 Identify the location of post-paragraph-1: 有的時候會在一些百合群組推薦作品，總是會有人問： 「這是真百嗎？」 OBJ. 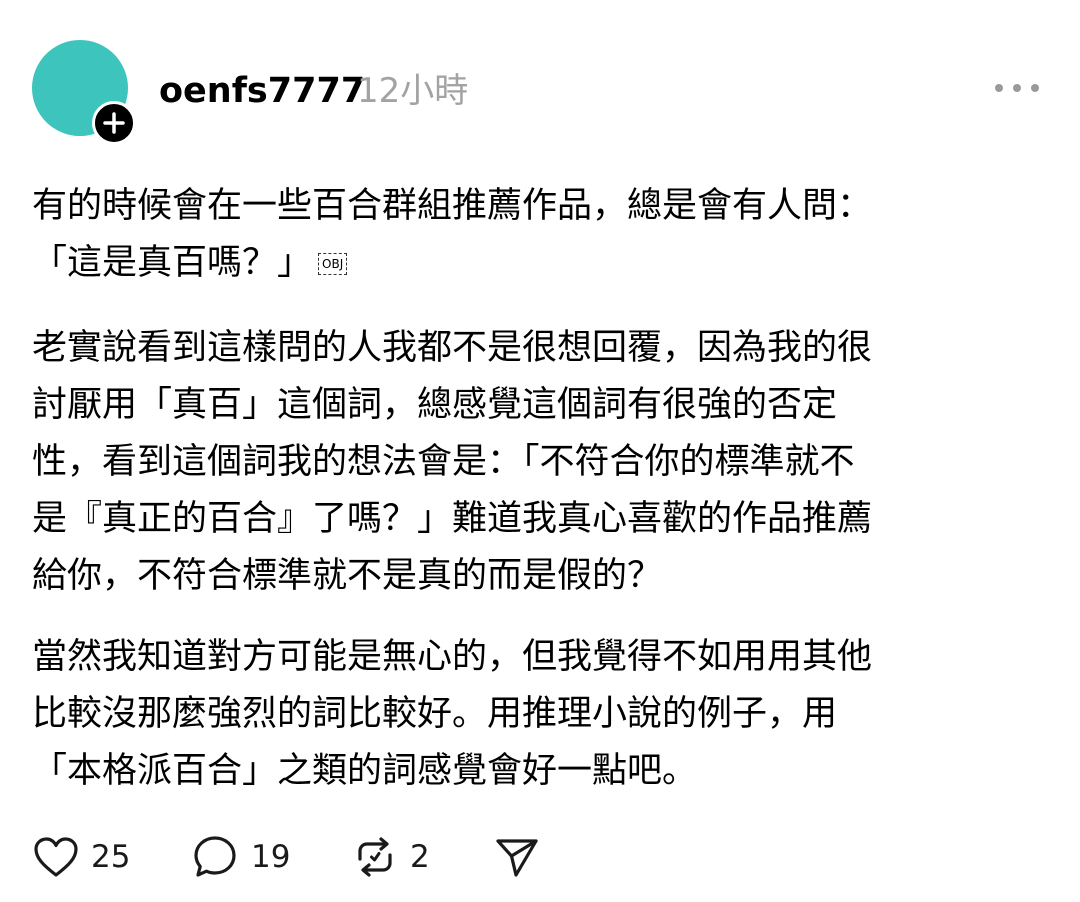
(452, 234).